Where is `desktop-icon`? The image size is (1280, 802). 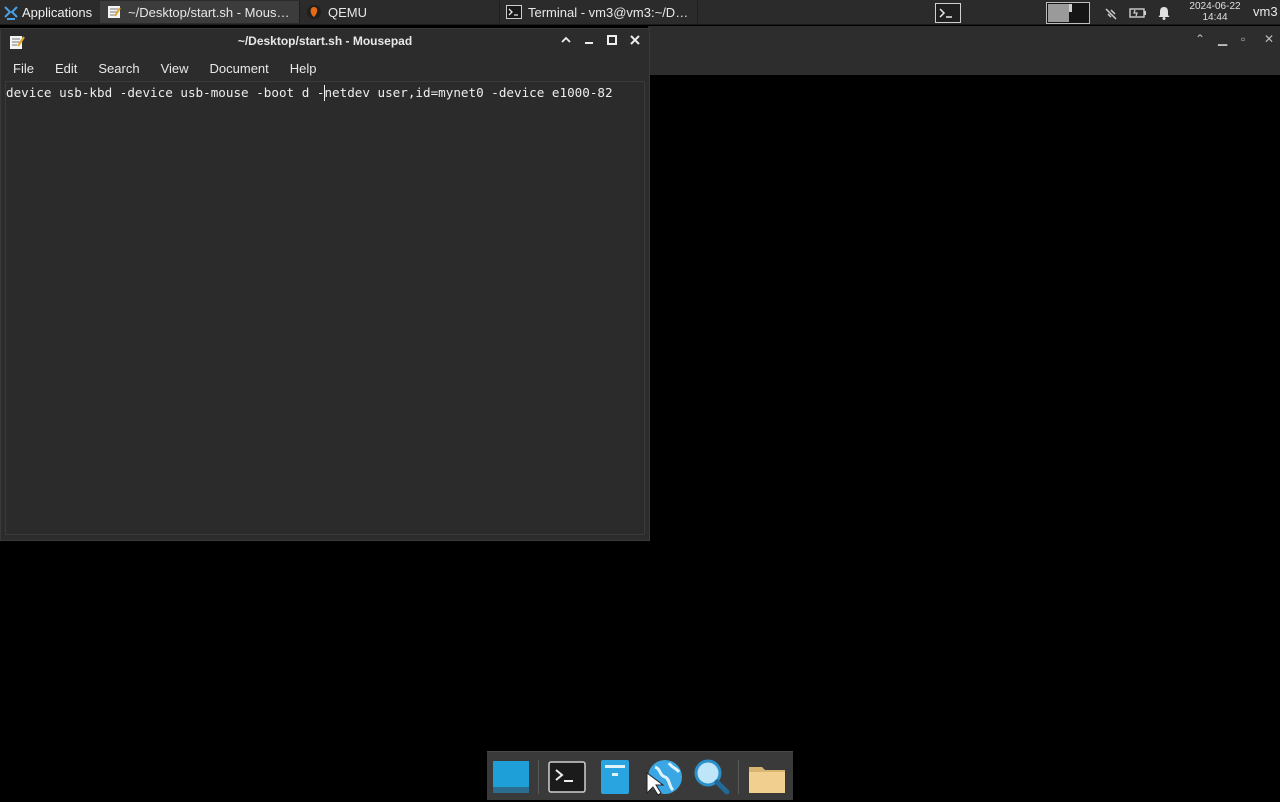
desktop-icon is located at coordinates (511, 777).